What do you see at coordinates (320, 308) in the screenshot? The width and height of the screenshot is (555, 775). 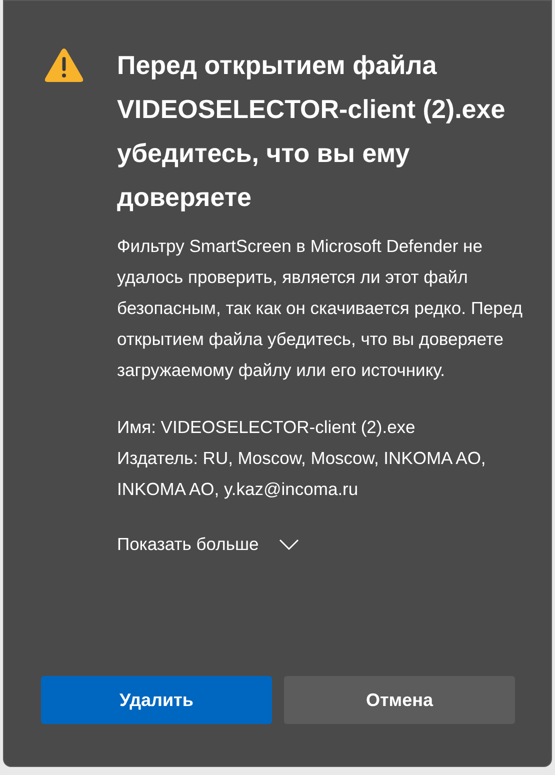 I see `description-text: Фильтру SmartScreen в Microsoft Defender не удалось проверить, является ли этот файл безопасным, так как он скачивается редко. Перед открытием файла убедитесь, что вы доверяете загружаемому файлу или его источнику.` at bounding box center [320, 308].